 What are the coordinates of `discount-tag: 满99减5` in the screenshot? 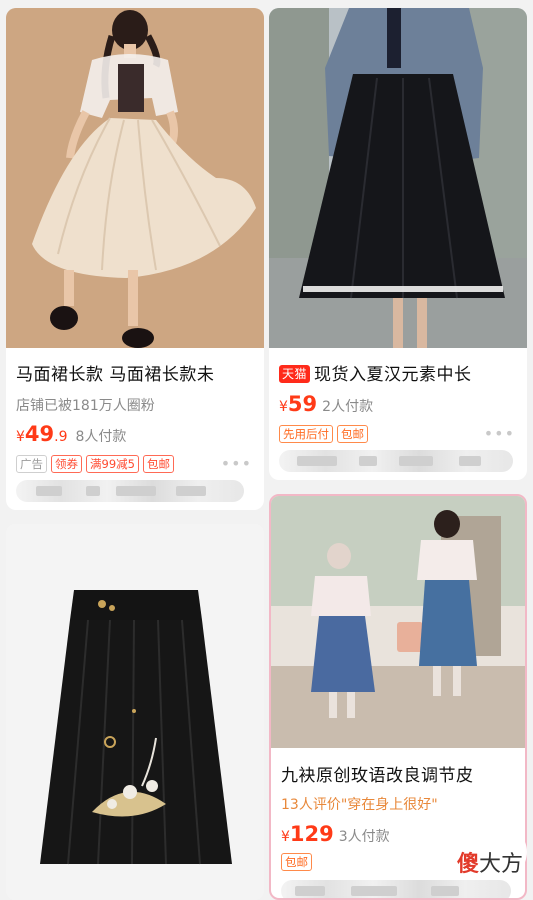 It's located at (112, 464).